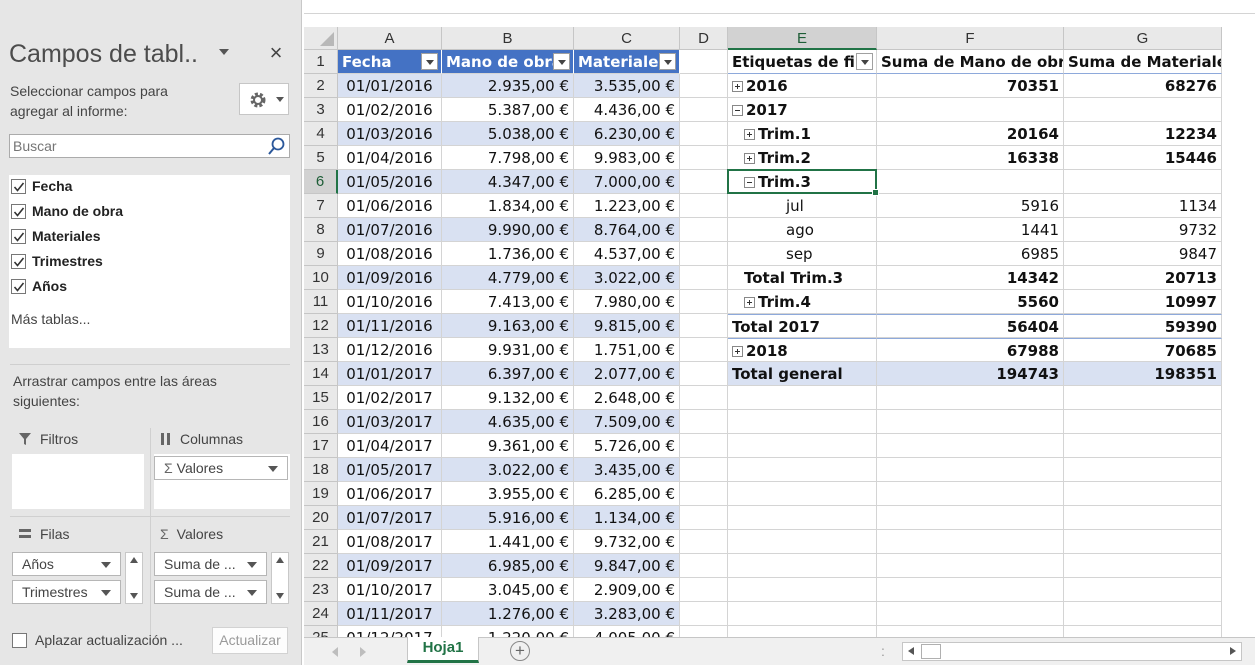 This screenshot has height=665, width=1255. Describe the element at coordinates (802, 206) in the screenshot. I see `pivot-row-label: jul` at that location.